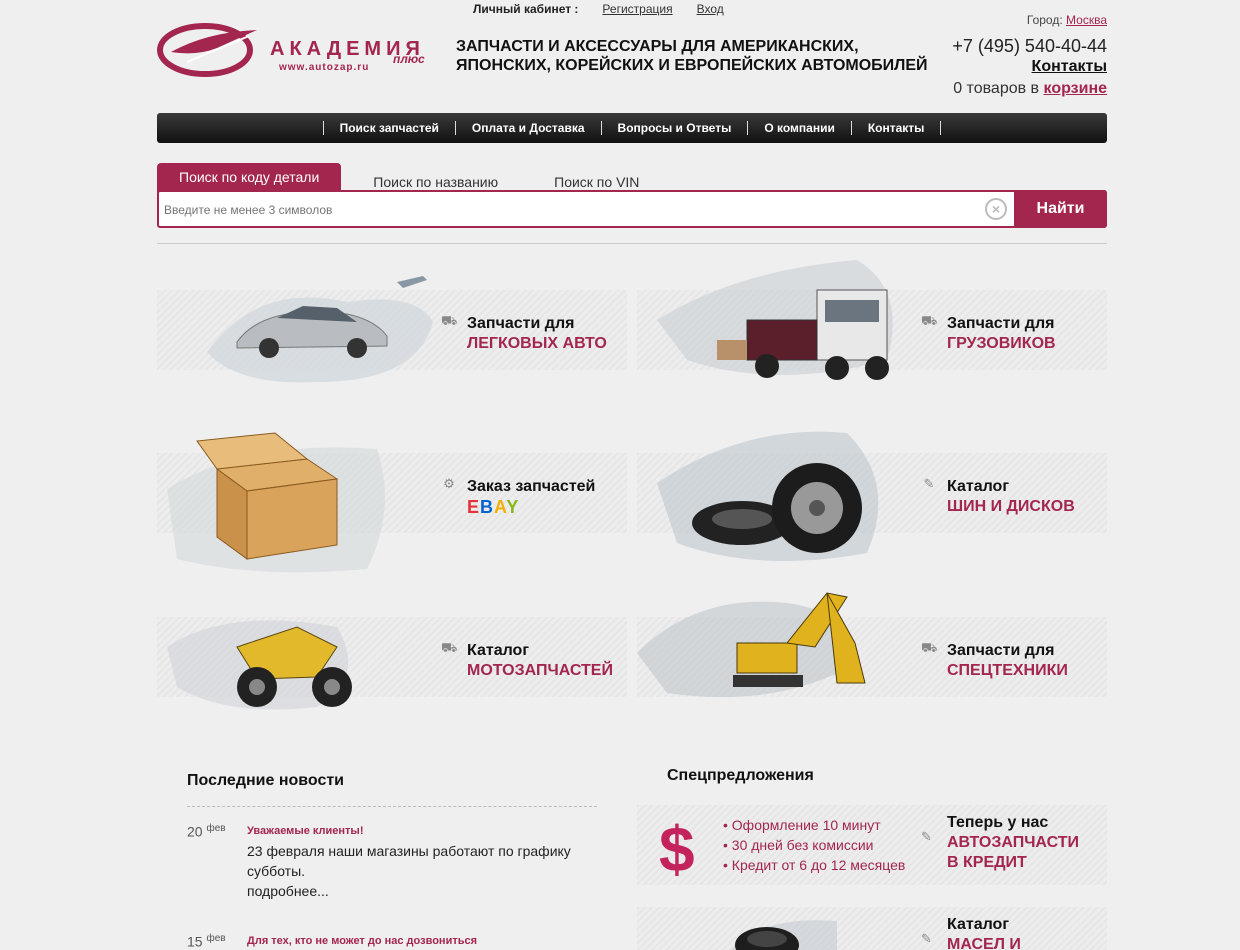 The height and width of the screenshot is (950, 1240). What do you see at coordinates (513, 507) in the screenshot?
I see `ebay-letter-y: Y` at bounding box center [513, 507].